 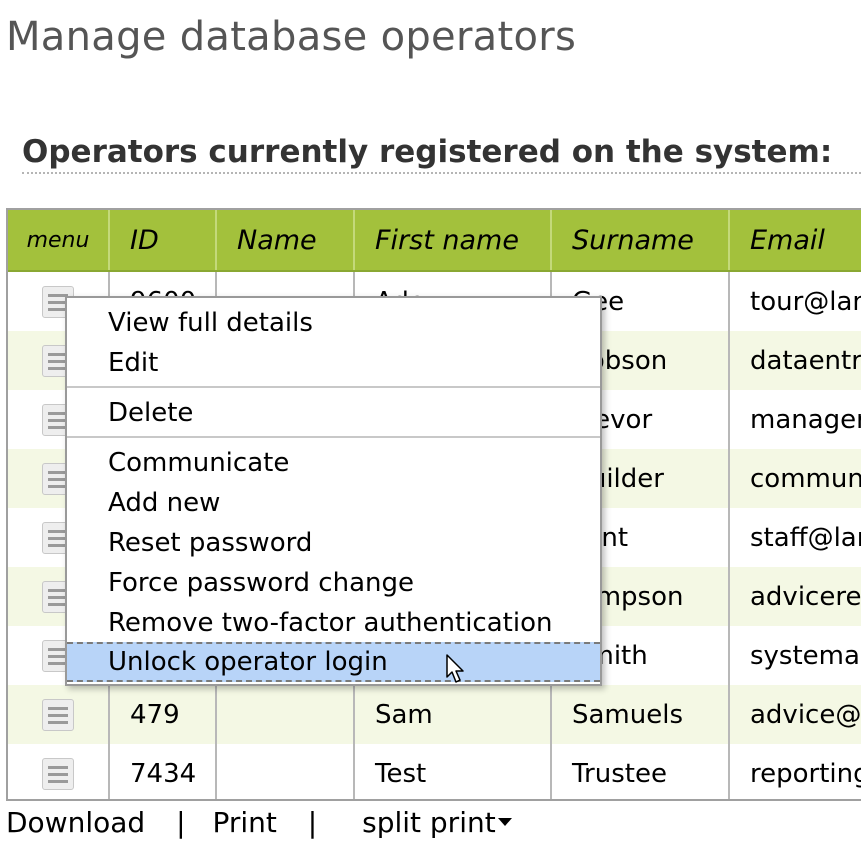 I want to click on download-link: Download, so click(x=75, y=822).